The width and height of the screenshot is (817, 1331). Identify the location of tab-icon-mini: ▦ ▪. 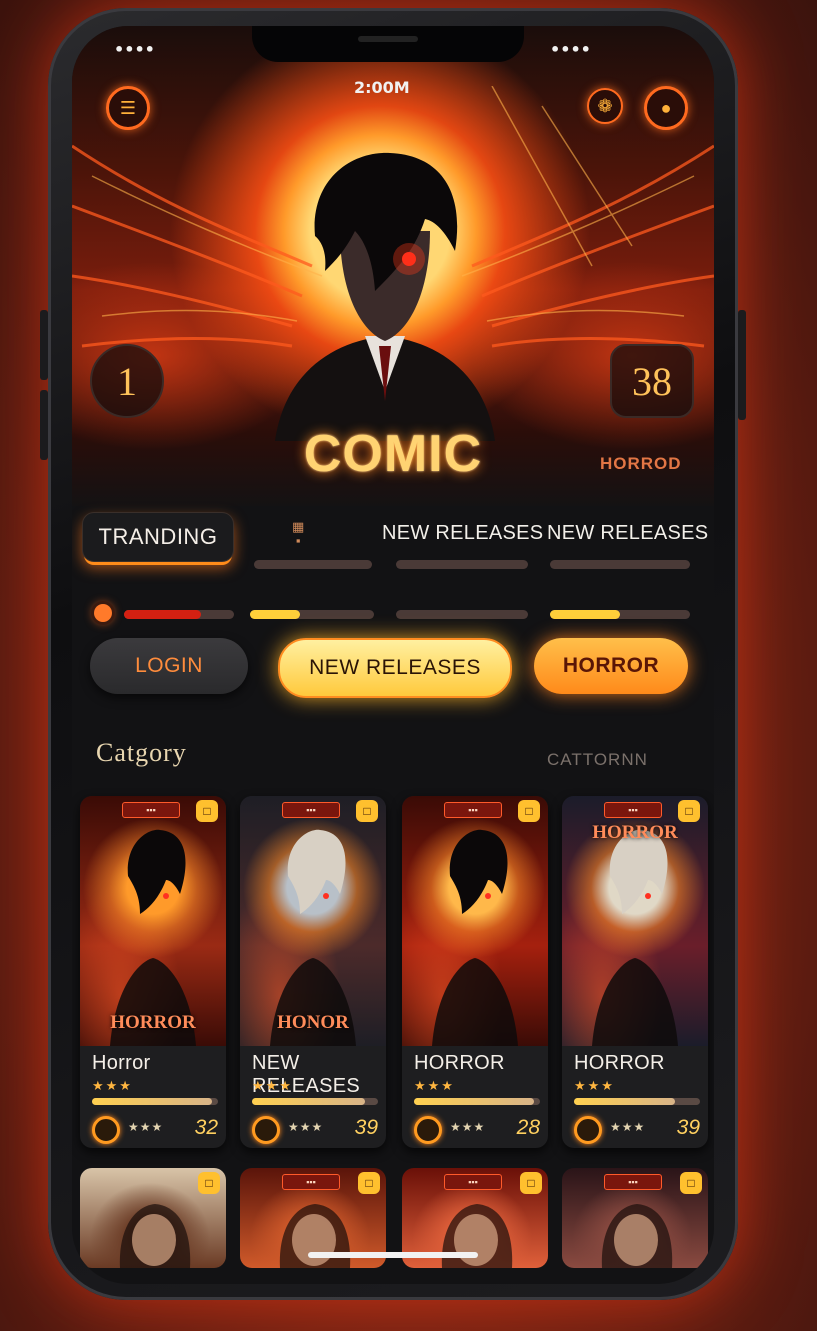
(298, 534).